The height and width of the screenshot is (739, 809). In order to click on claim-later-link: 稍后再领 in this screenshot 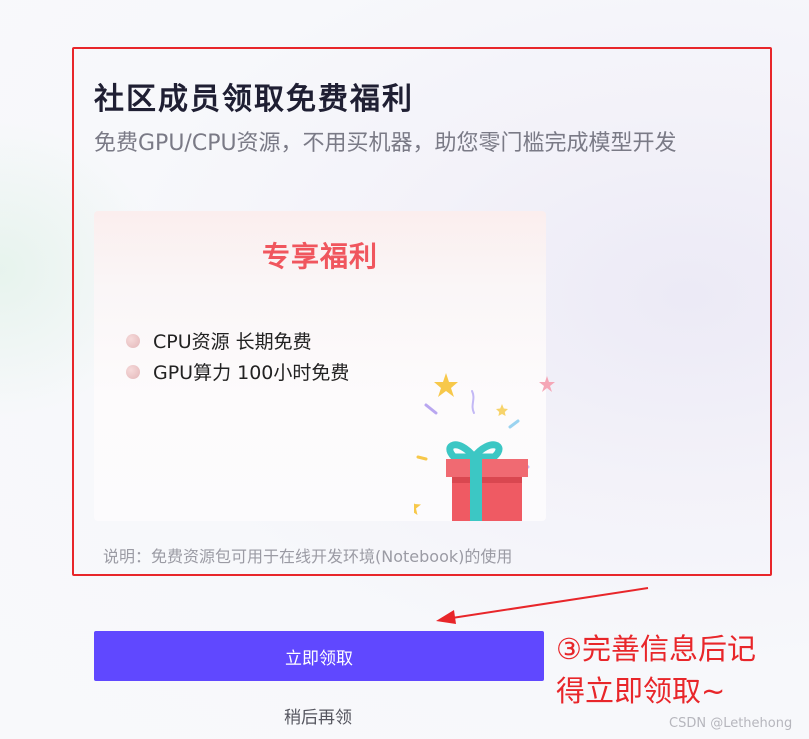, I will do `click(318, 715)`.